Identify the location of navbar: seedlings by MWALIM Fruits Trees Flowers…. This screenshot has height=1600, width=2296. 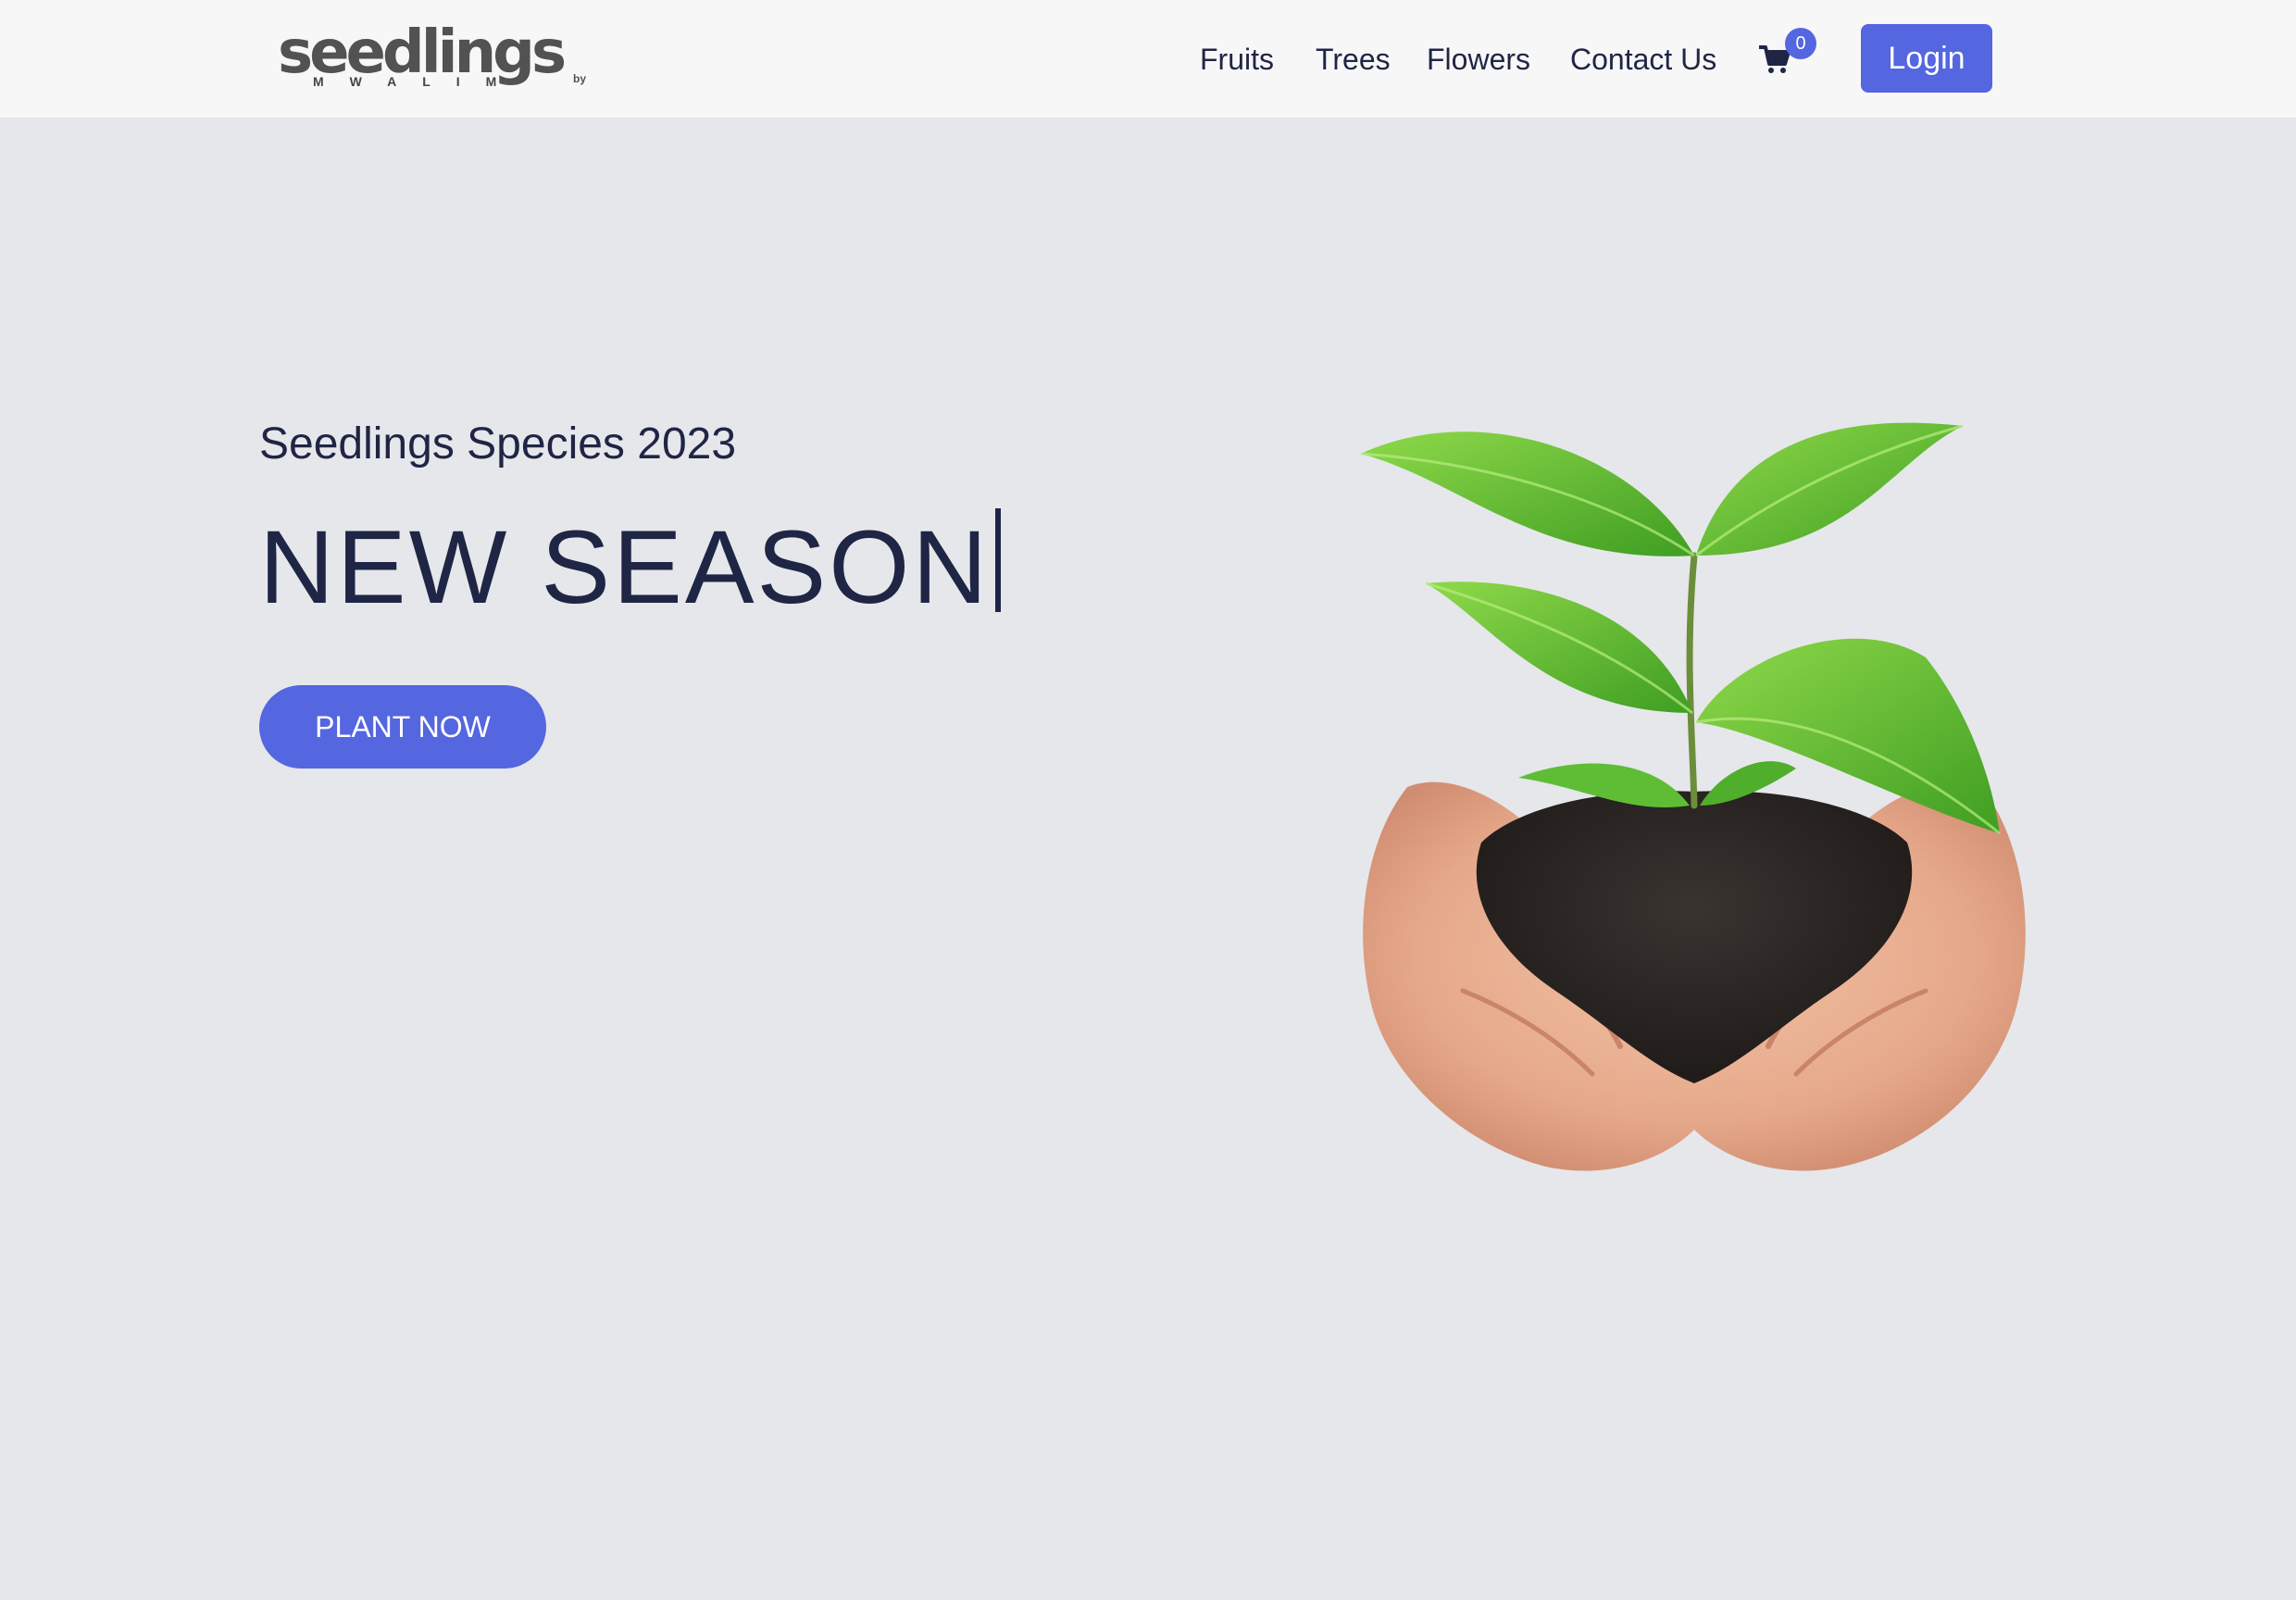
(1148, 60).